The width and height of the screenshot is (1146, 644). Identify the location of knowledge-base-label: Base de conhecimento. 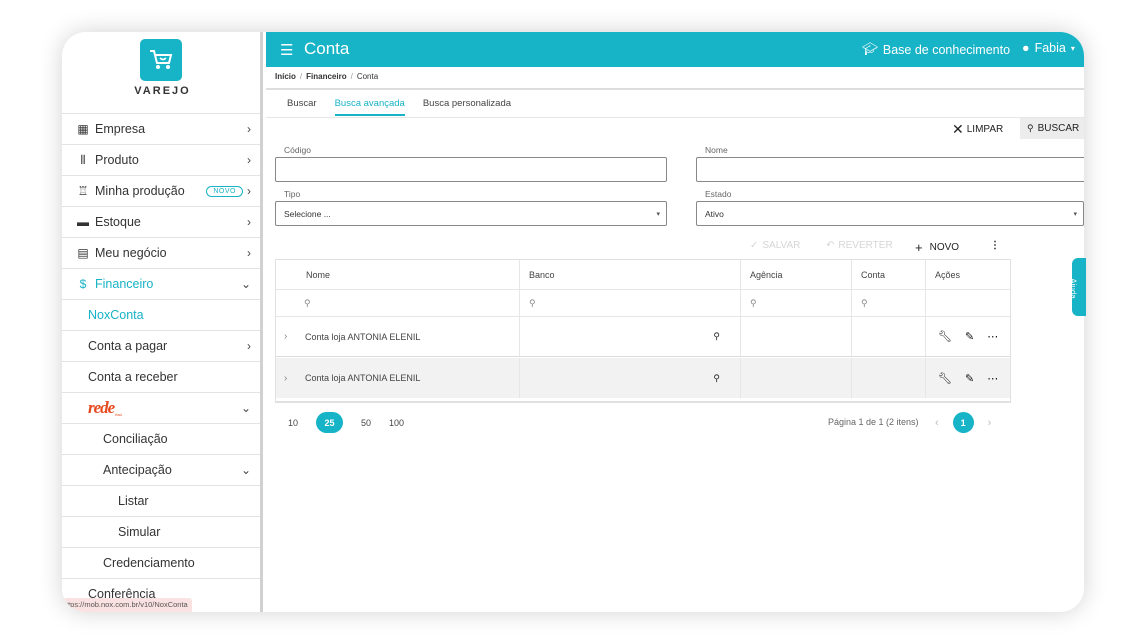
(946, 49).